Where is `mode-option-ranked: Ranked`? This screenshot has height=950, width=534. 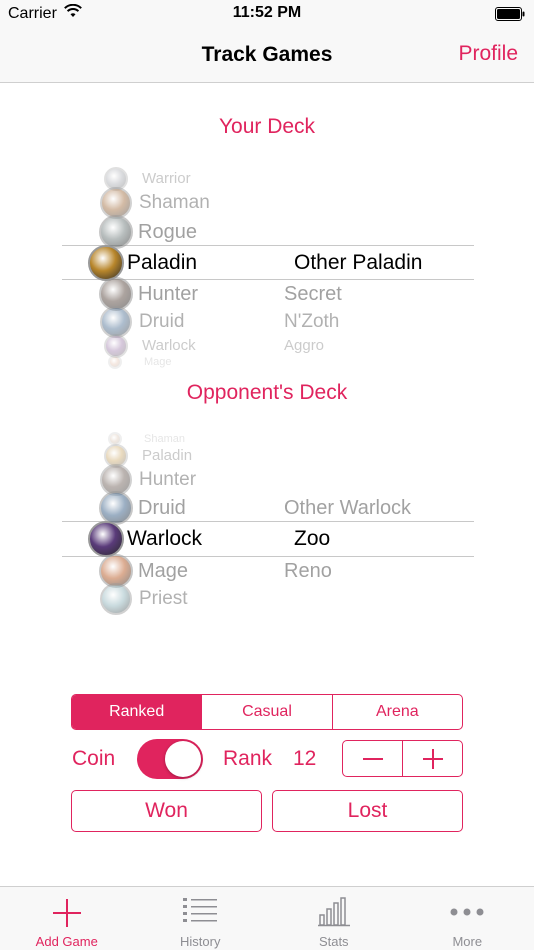
mode-option-ranked: Ranked is located at coordinates (137, 712).